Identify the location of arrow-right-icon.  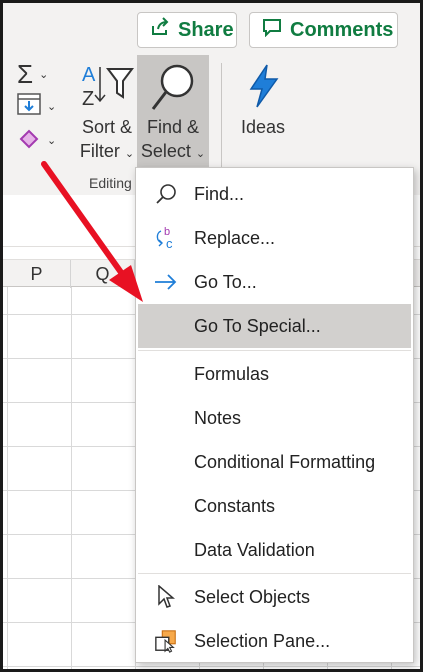
(166, 282).